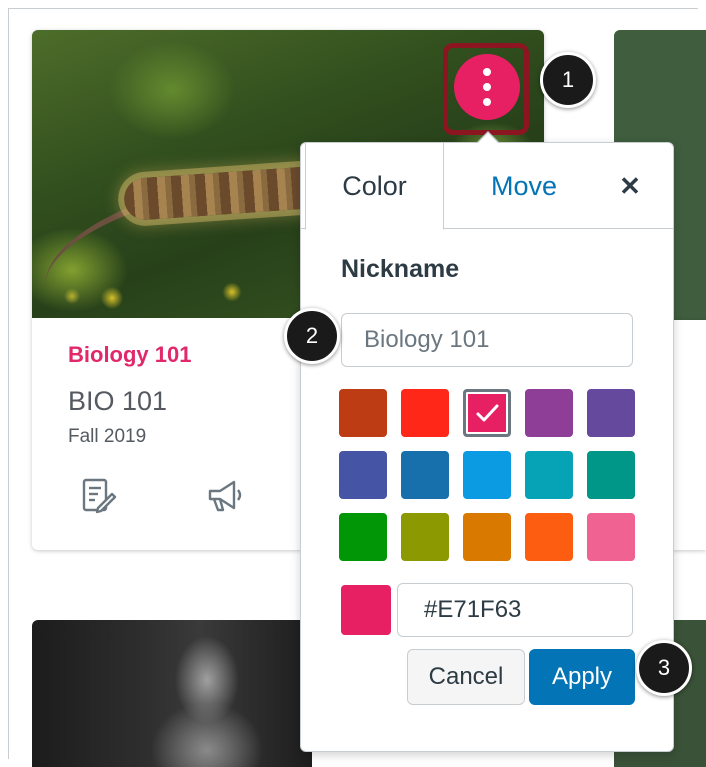  Describe the element at coordinates (98, 496) in the screenshot. I see `assignments-icon` at that location.